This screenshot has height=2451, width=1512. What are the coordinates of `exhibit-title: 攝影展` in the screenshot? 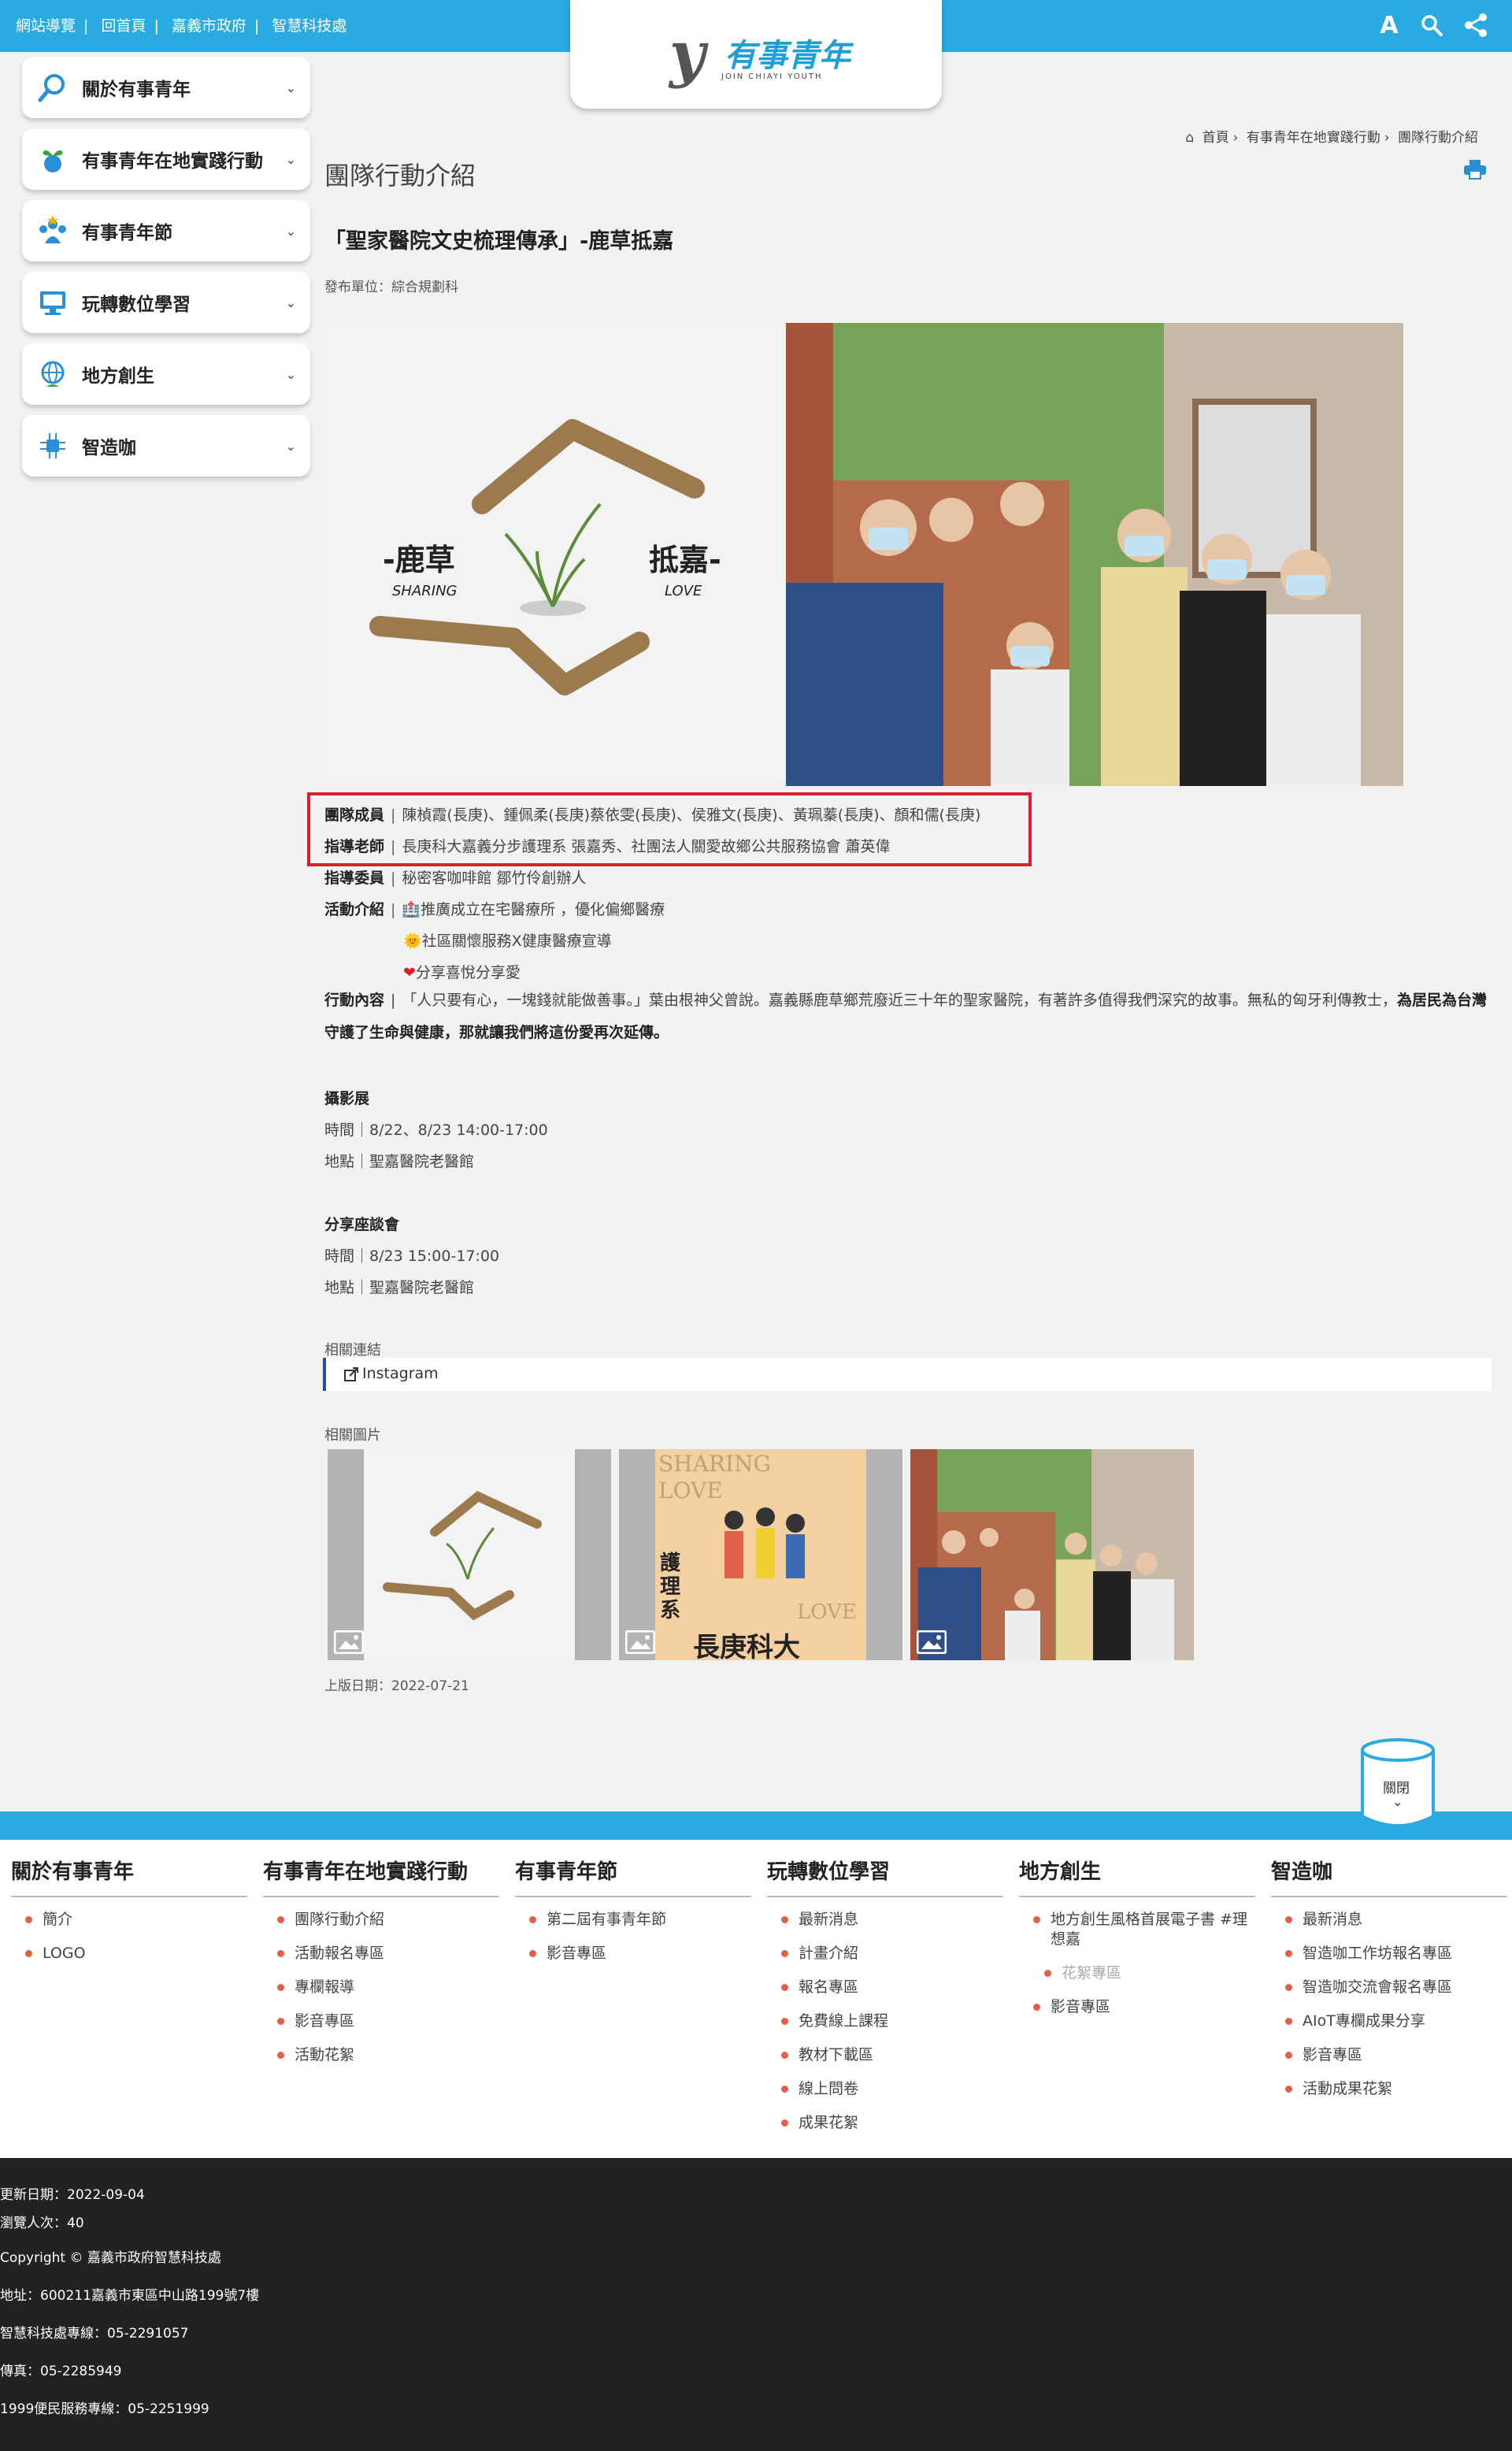 It's located at (347, 1098).